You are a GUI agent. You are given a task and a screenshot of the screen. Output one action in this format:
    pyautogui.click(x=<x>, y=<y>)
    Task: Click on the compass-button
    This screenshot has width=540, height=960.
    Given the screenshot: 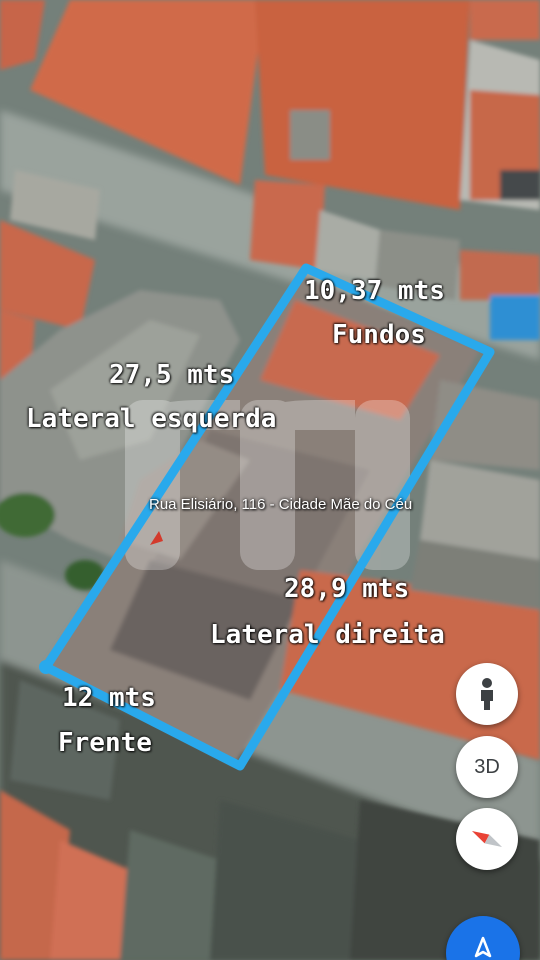 What is the action you would take?
    pyautogui.click(x=487, y=839)
    